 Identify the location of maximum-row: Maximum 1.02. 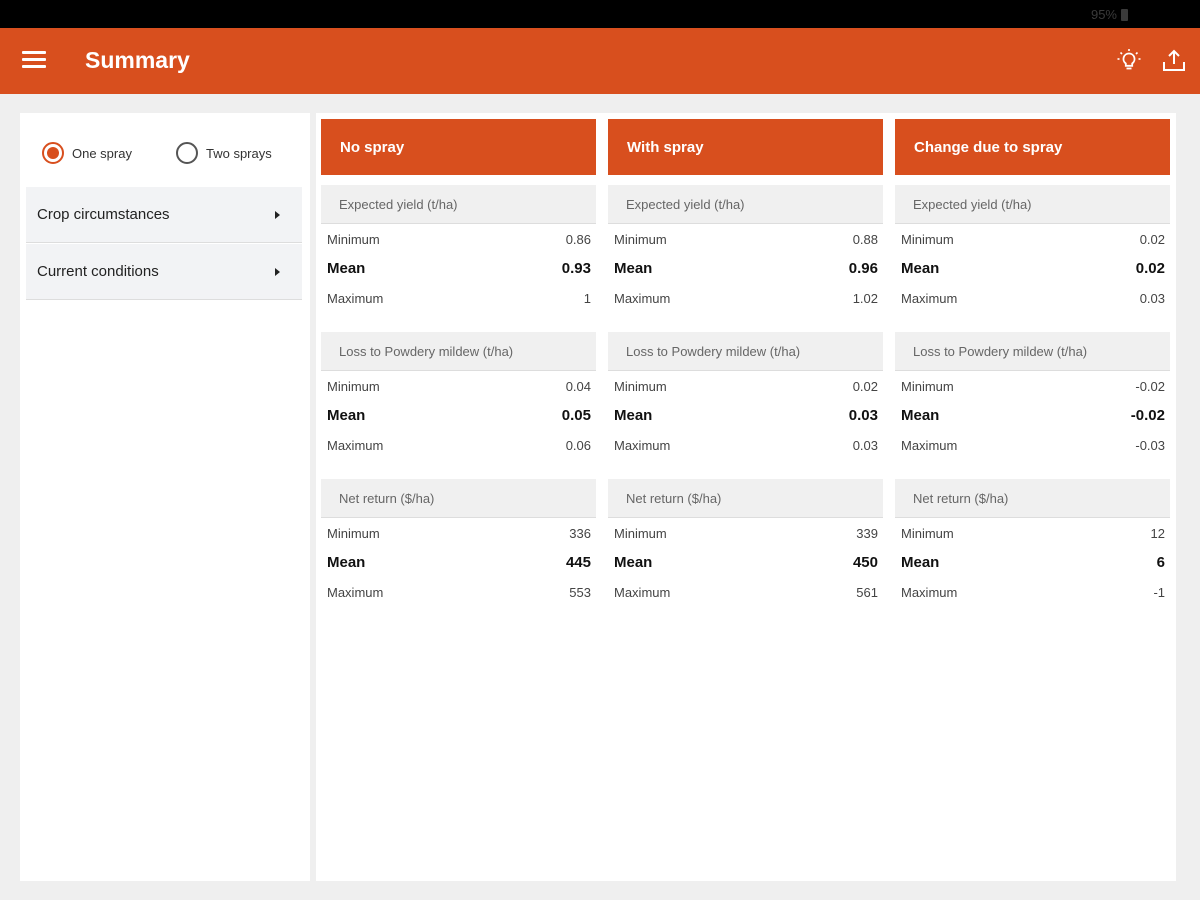
(745, 298).